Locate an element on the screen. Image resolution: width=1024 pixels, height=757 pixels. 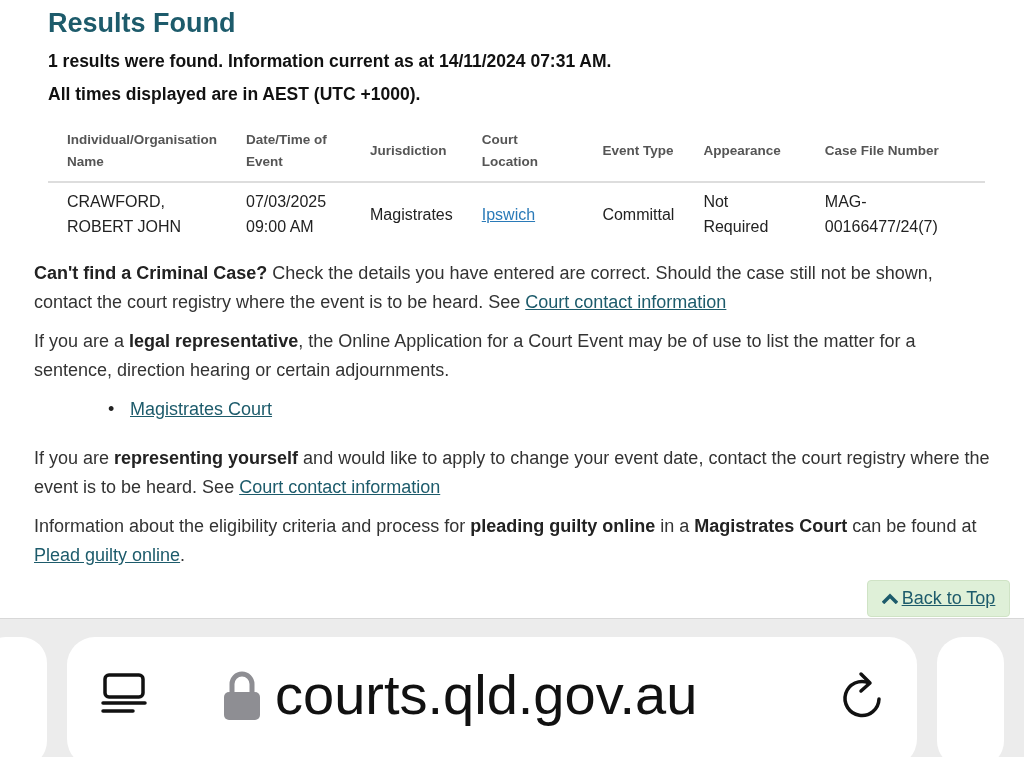
column-header: Jurisdiction is located at coordinates (407, 153).